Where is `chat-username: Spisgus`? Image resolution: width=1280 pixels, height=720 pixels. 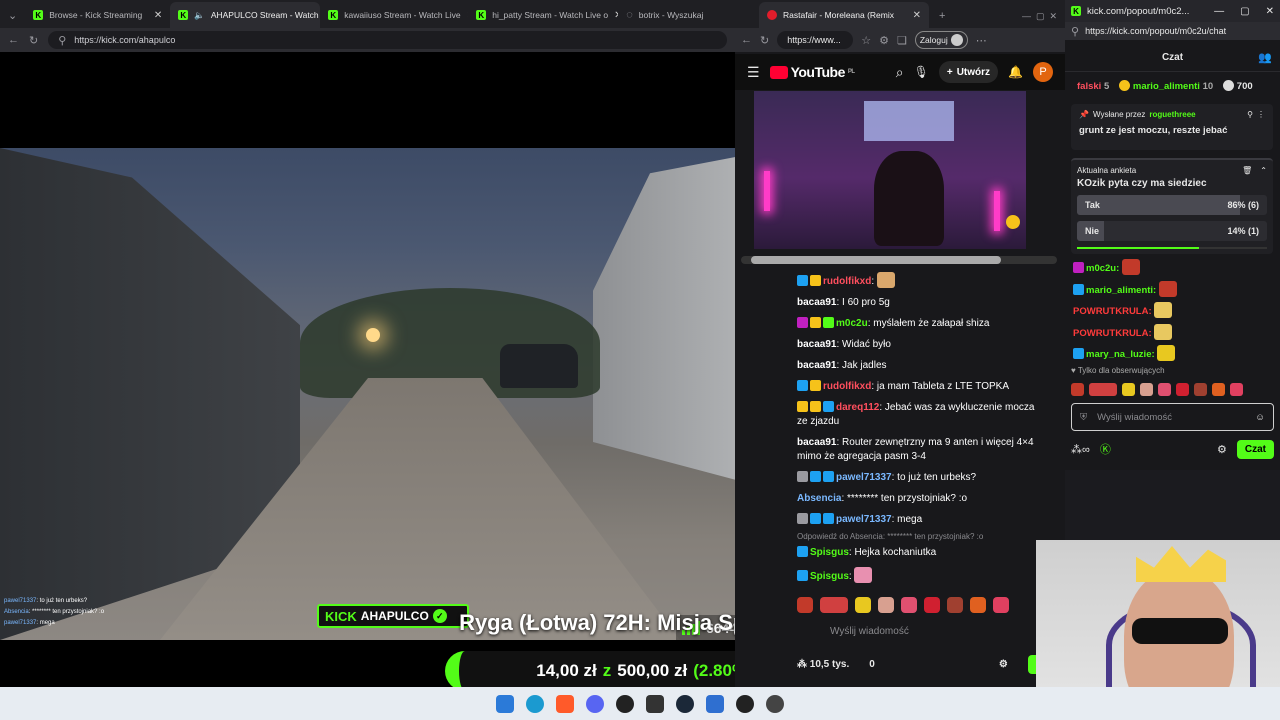 chat-username: Spisgus is located at coordinates (829, 576).